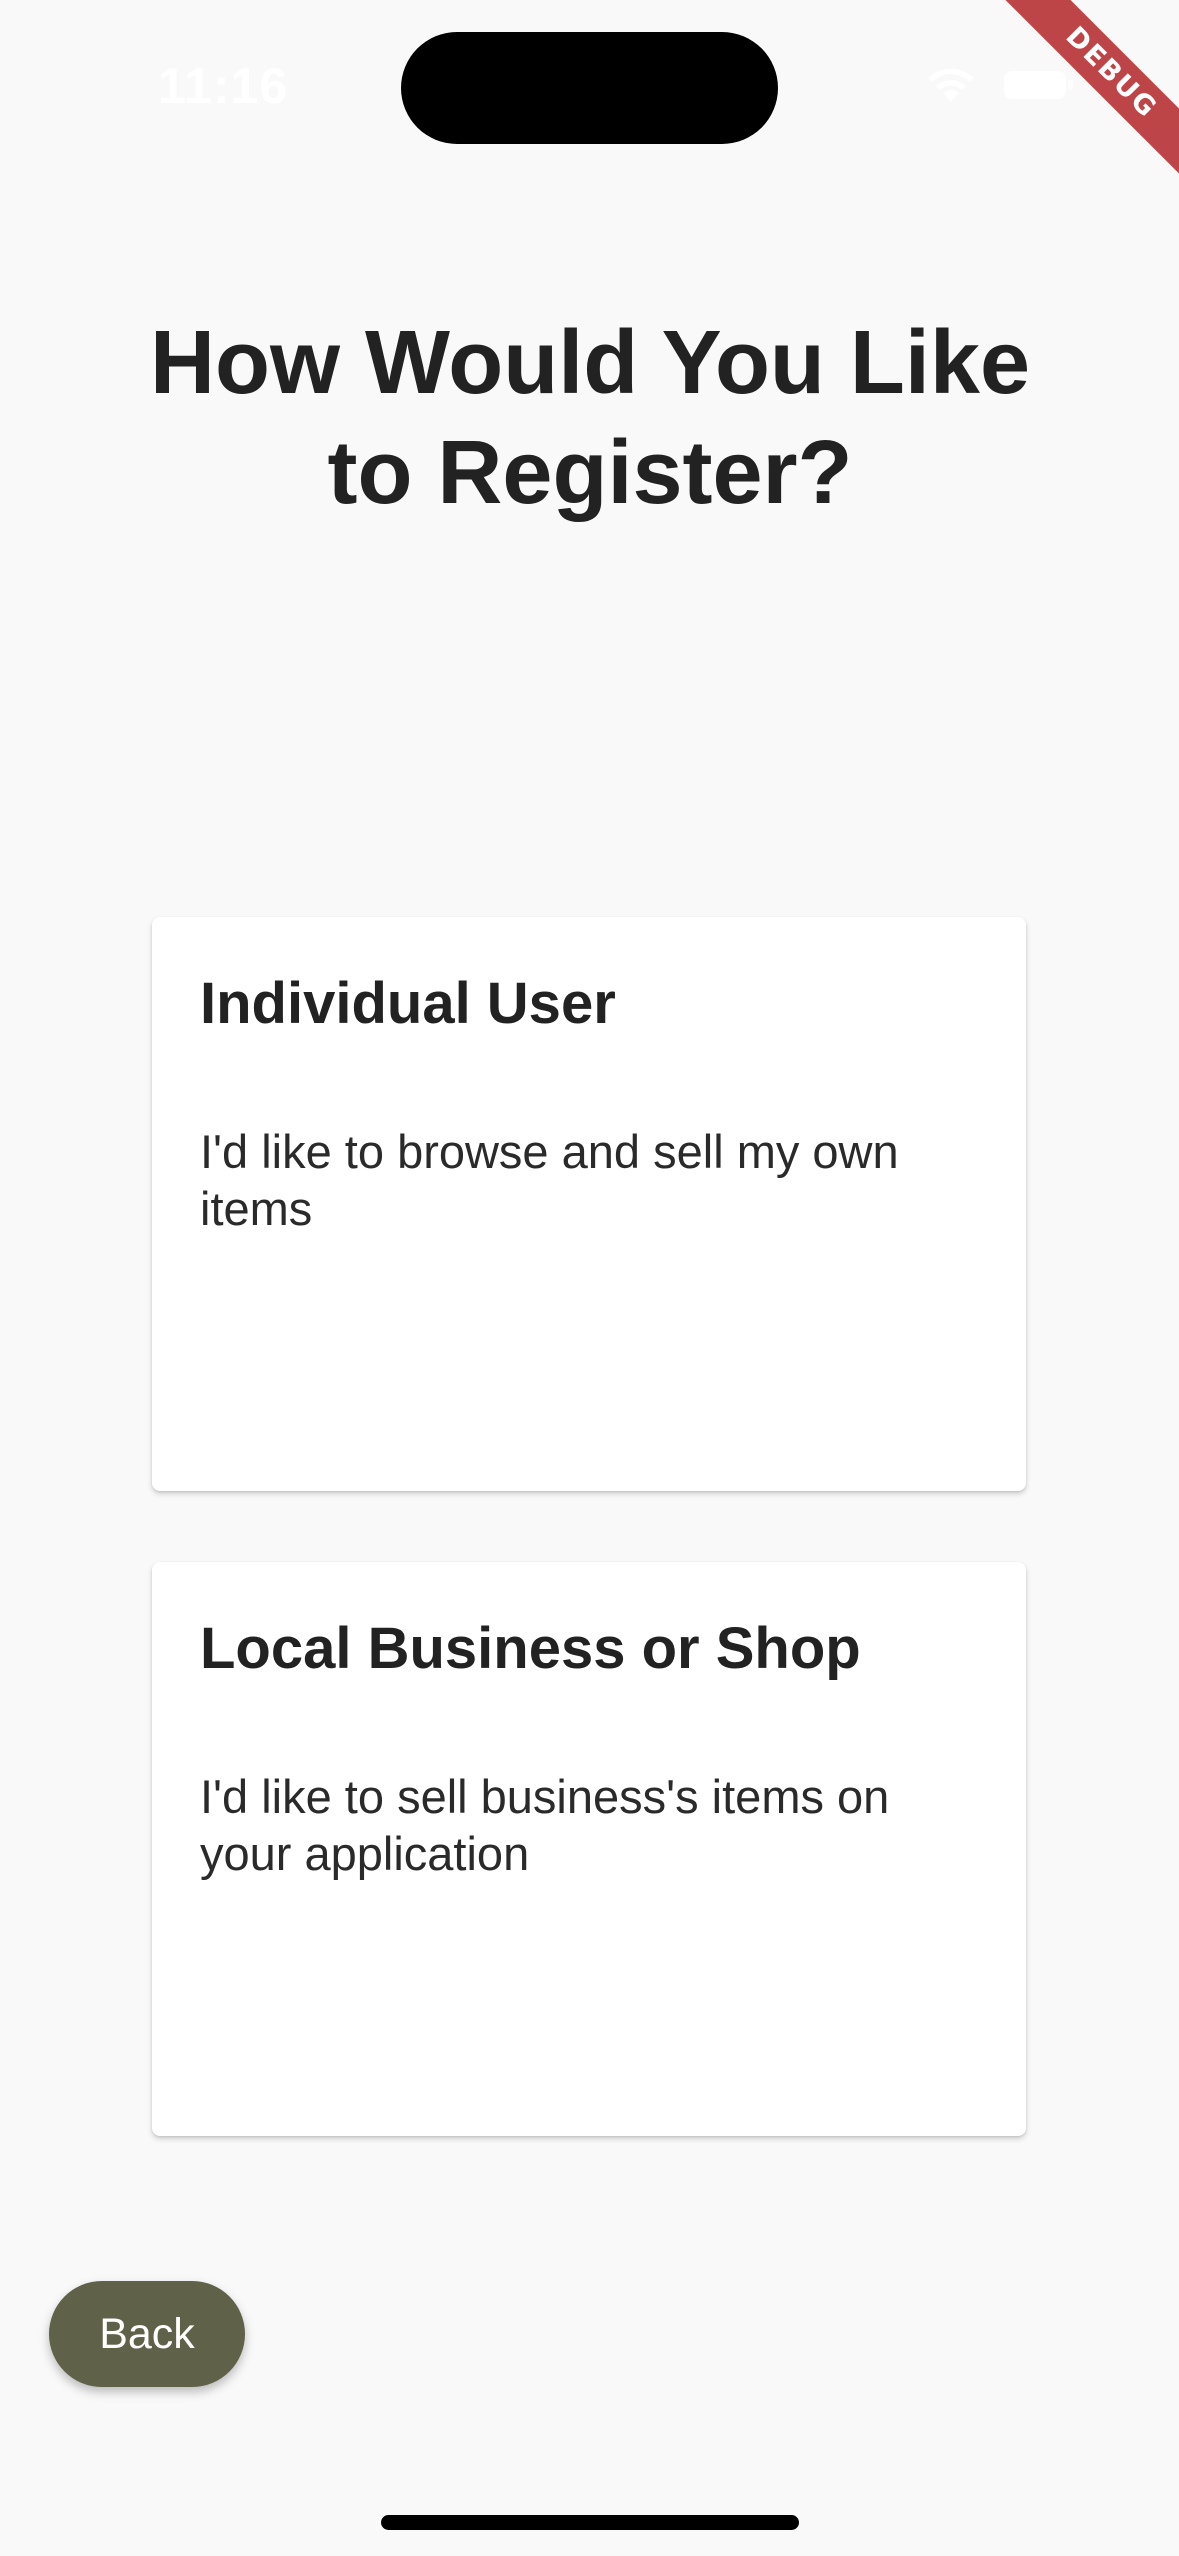 This screenshot has height=2556, width=1179. What do you see at coordinates (951, 85) in the screenshot?
I see `wifi-icon` at bounding box center [951, 85].